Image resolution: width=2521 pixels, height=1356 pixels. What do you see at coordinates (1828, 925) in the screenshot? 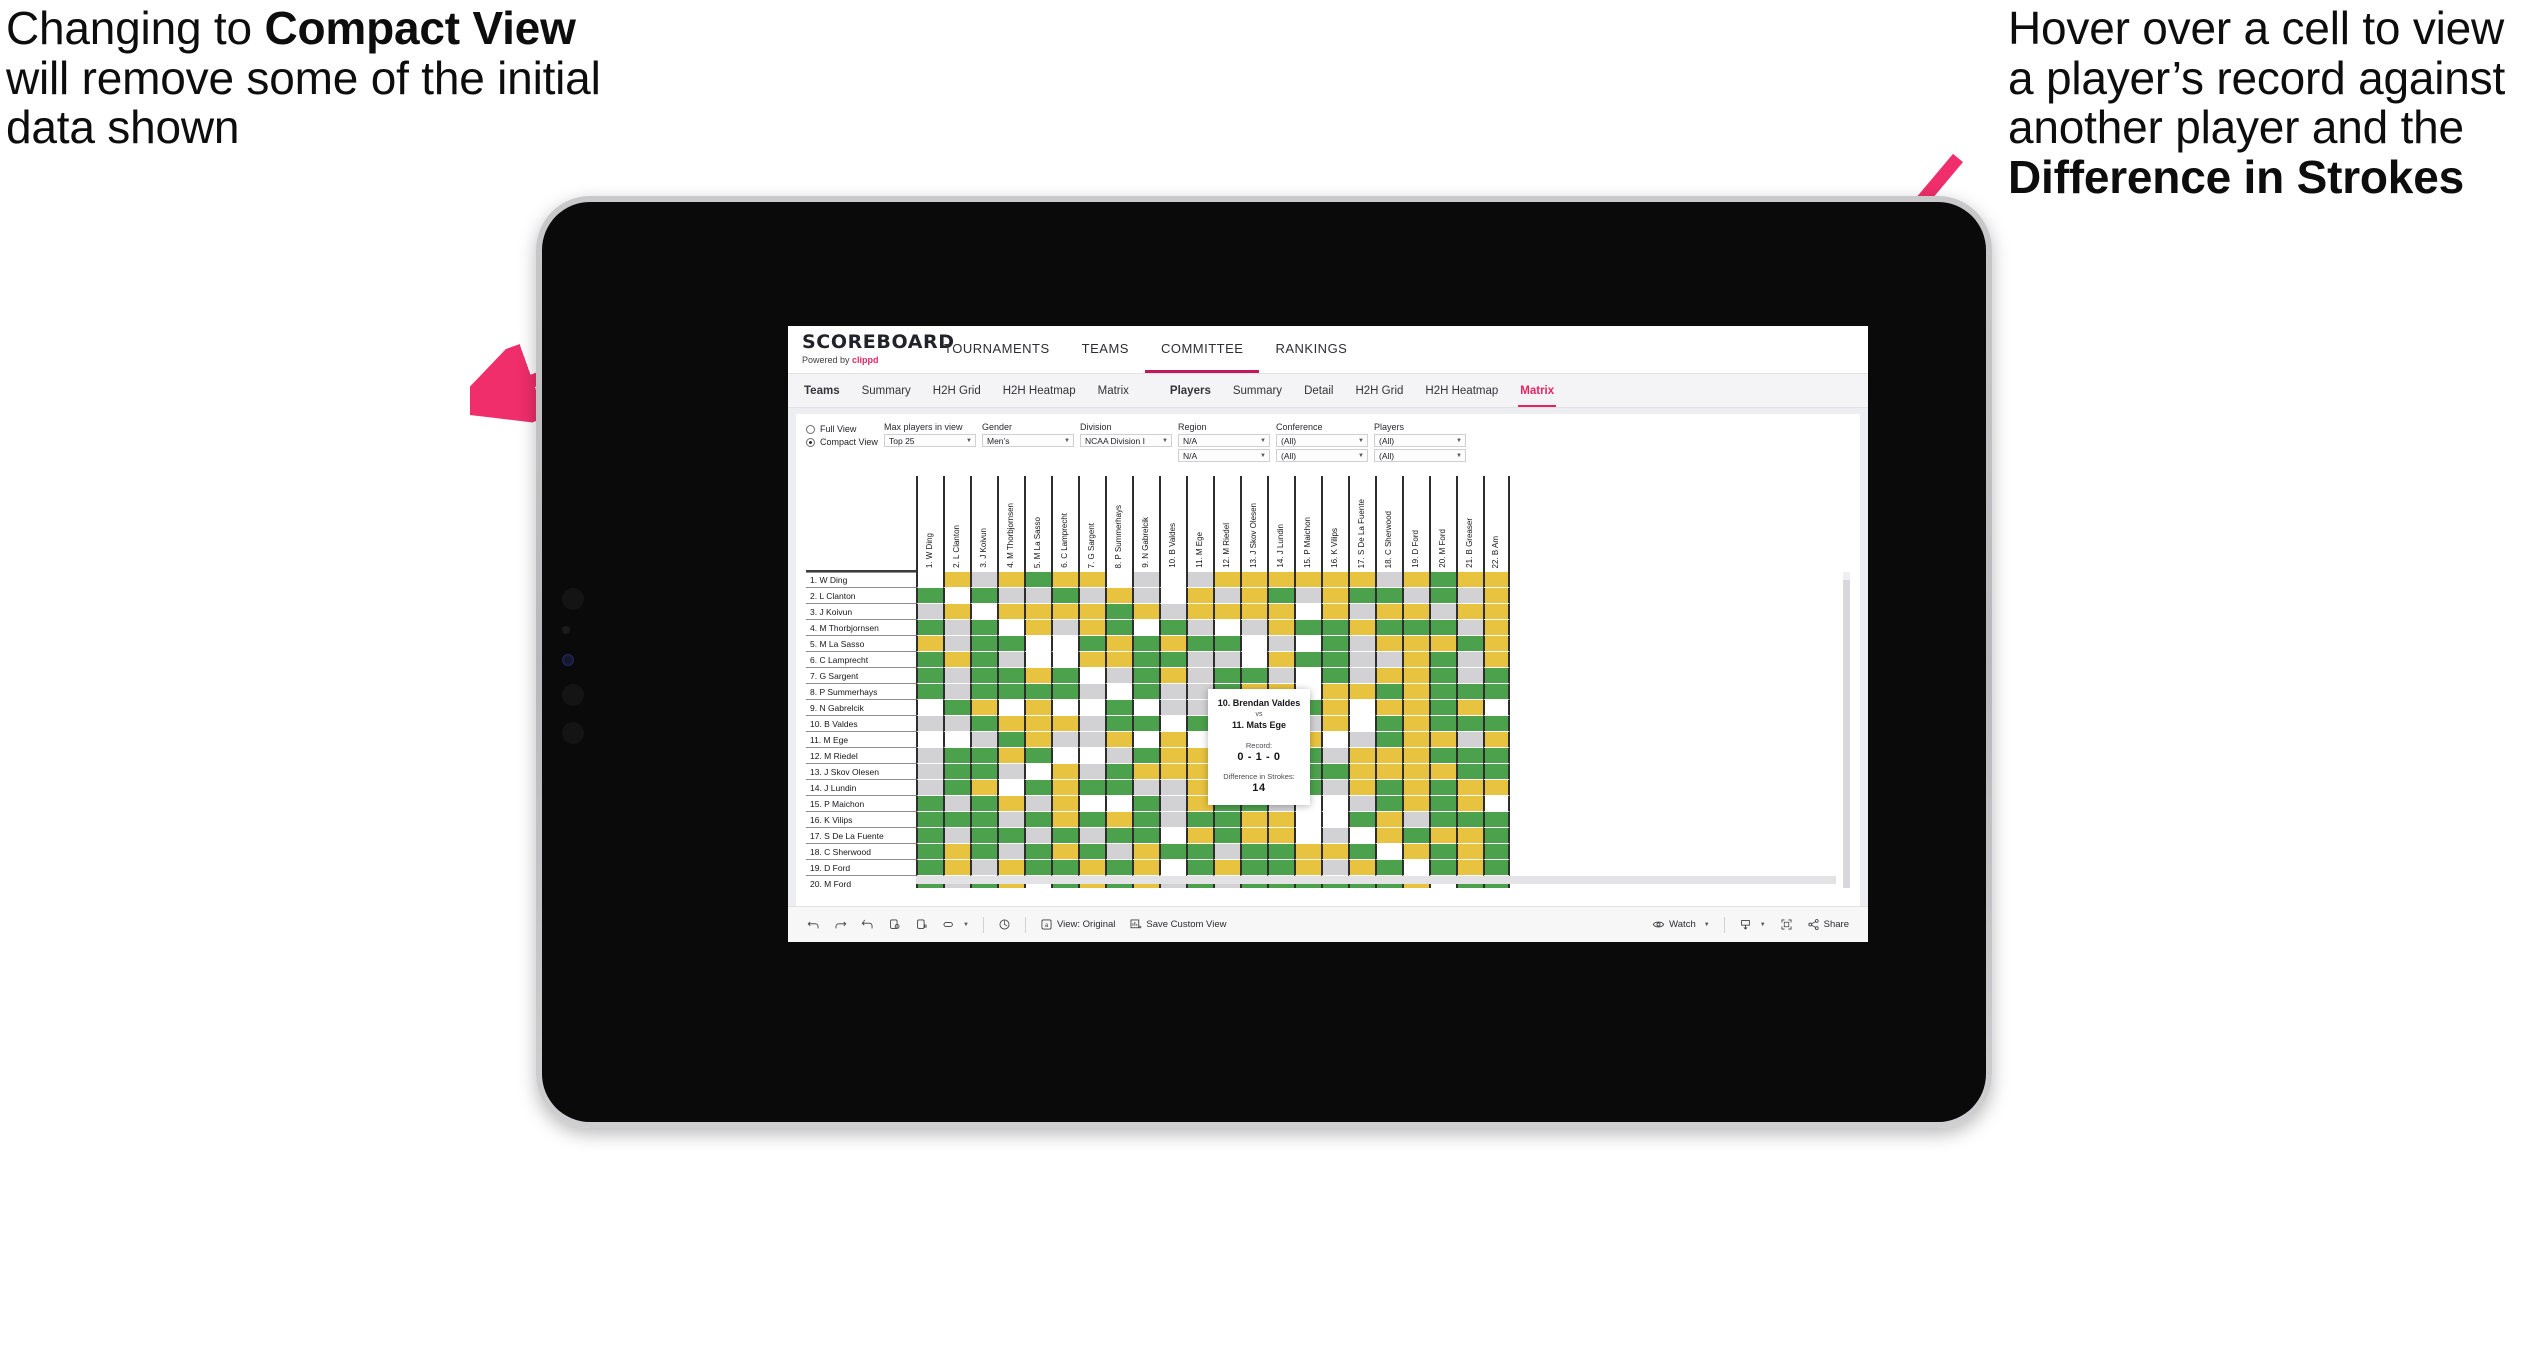
I see `share-button: Share` at bounding box center [1828, 925].